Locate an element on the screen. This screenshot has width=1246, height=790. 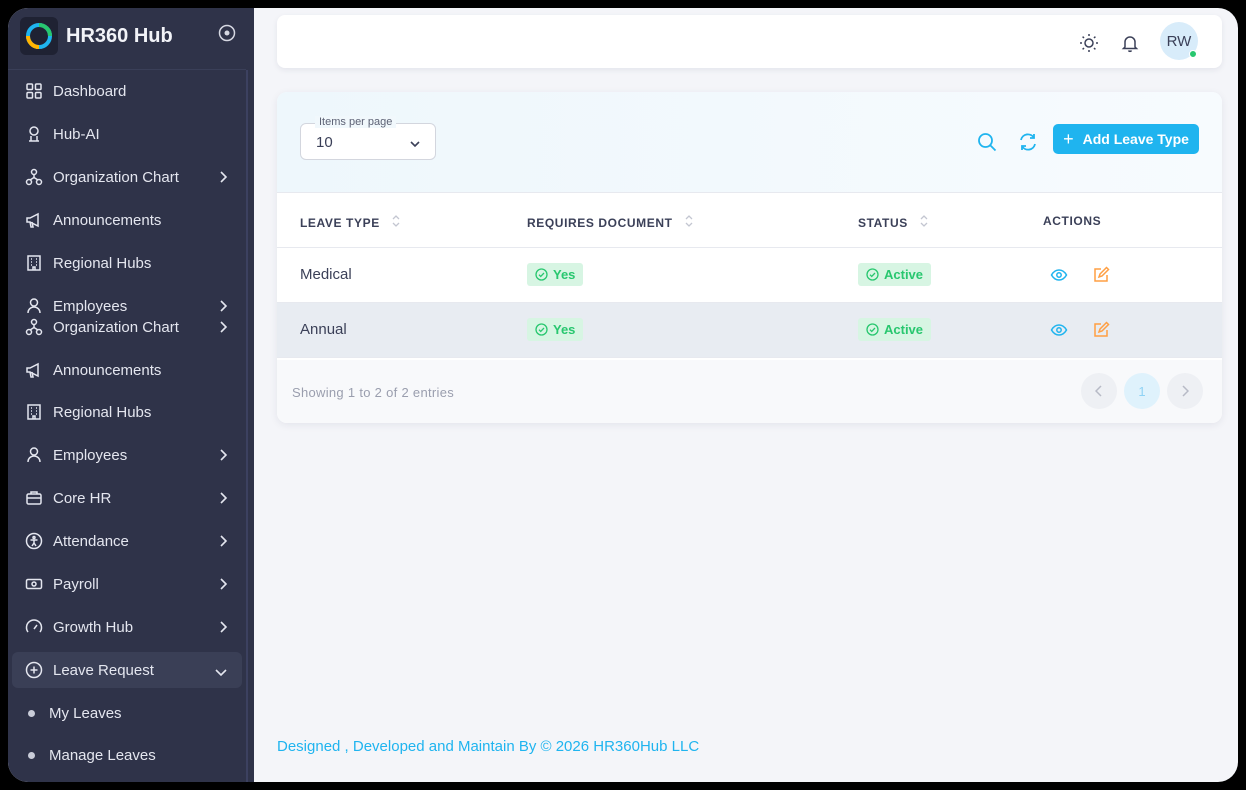
pagination-next-button is located at coordinates (1185, 391).